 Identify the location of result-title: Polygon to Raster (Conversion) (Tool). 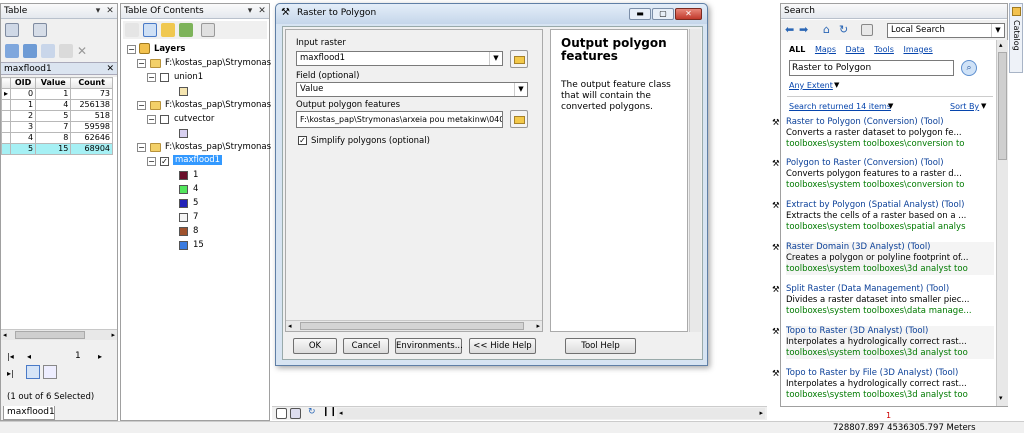
(890, 163).